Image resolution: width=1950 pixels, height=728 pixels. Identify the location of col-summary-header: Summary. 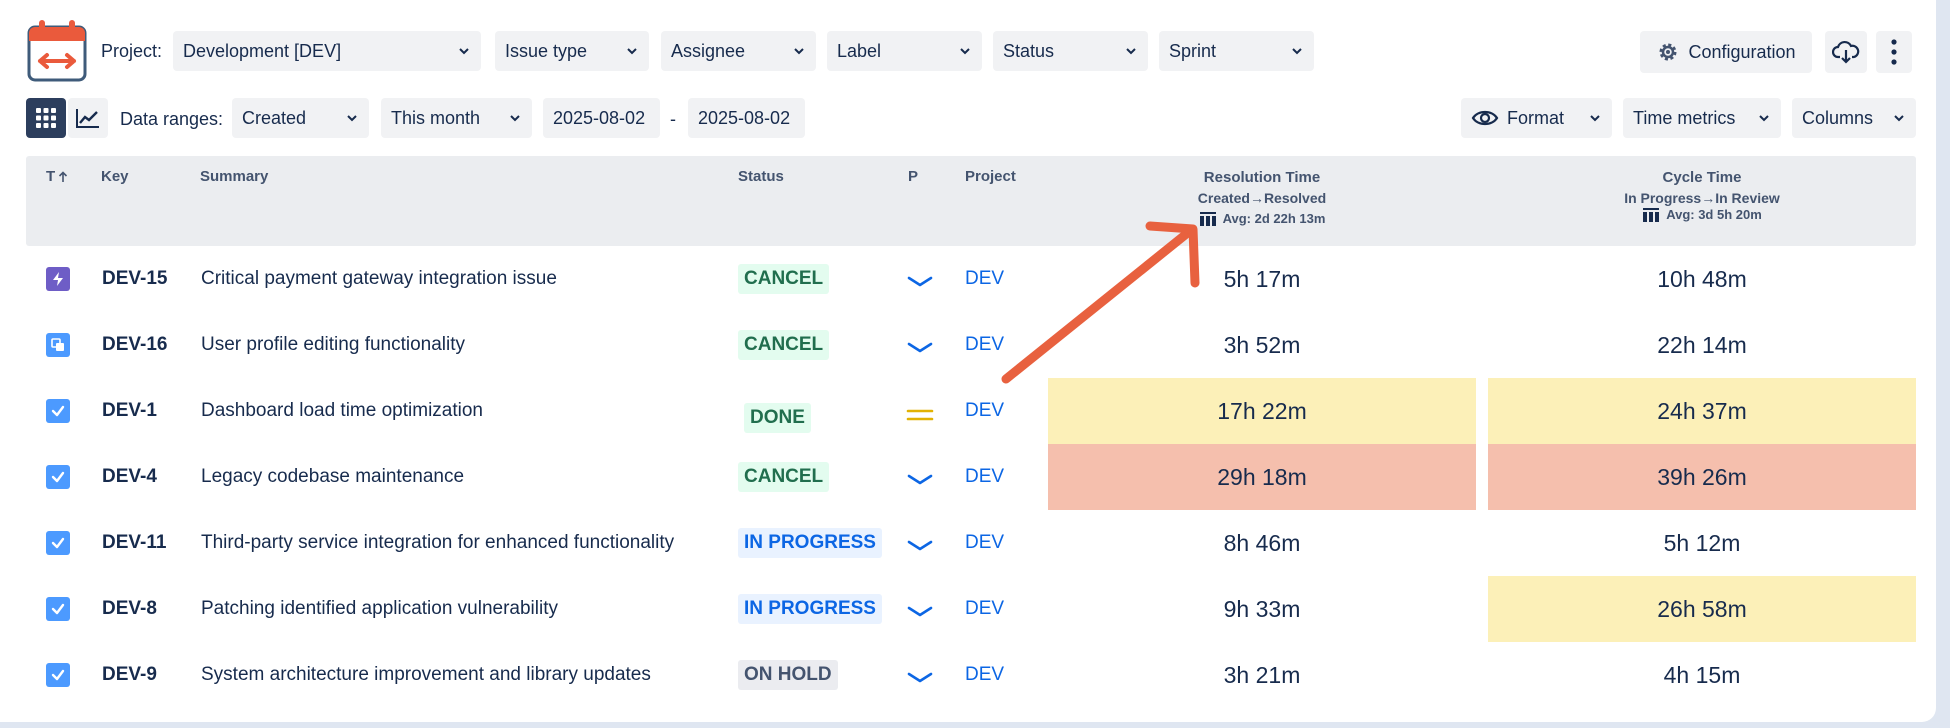
(234, 176).